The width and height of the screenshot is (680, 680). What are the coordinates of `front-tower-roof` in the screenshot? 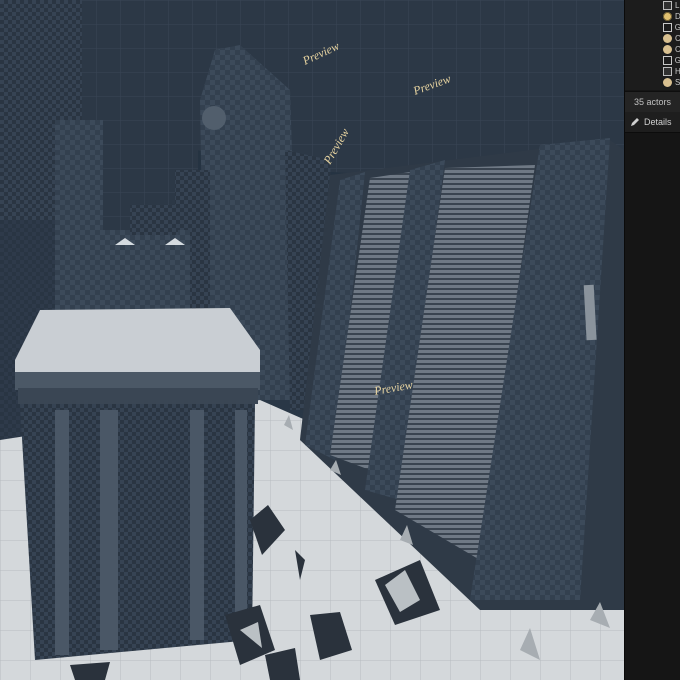 It's located at (137, 344).